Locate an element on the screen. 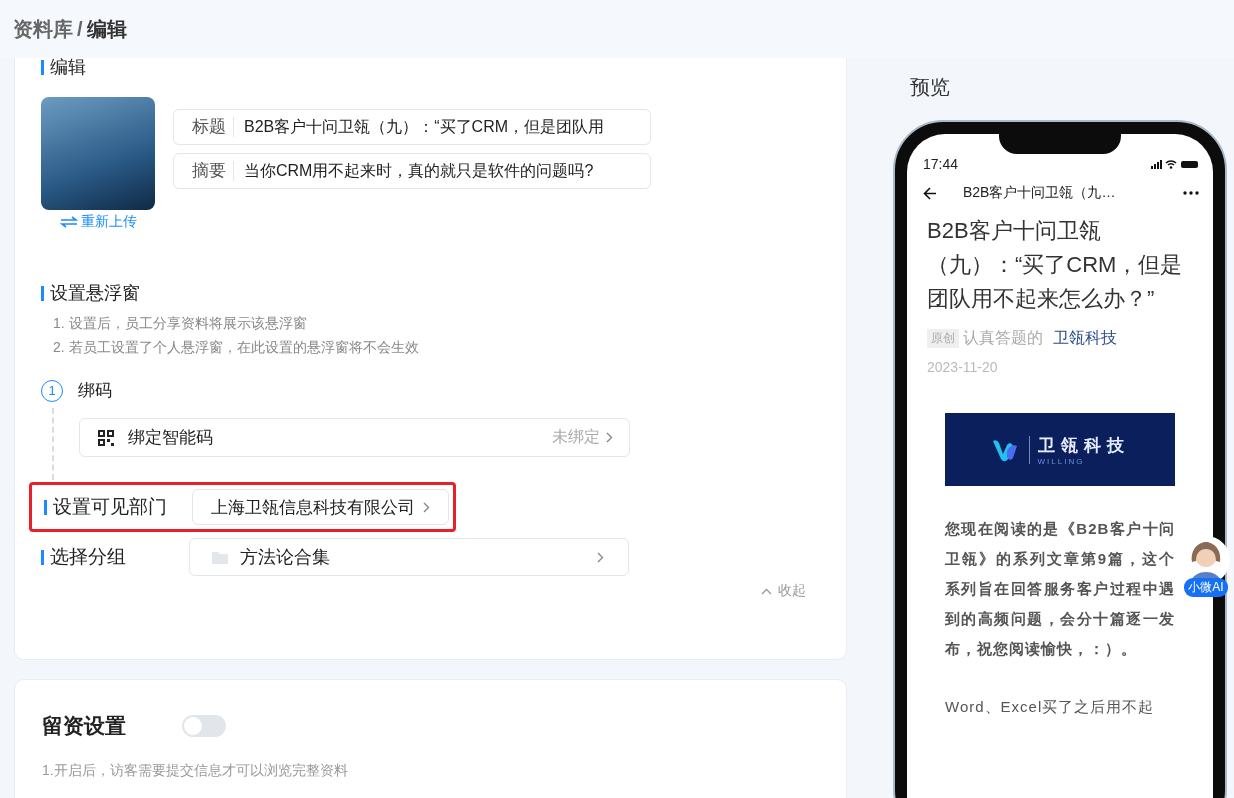 The width and height of the screenshot is (1234, 798). qr-code-icon is located at coordinates (106, 437).